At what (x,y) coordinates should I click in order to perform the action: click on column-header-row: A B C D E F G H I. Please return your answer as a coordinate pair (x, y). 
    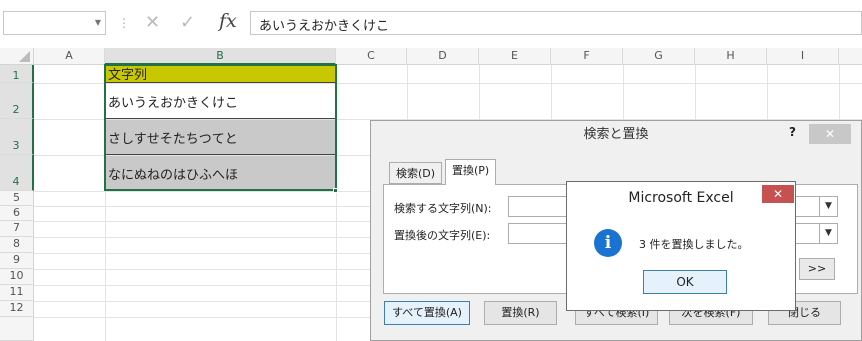
    Looking at the image, I should click on (431, 56).